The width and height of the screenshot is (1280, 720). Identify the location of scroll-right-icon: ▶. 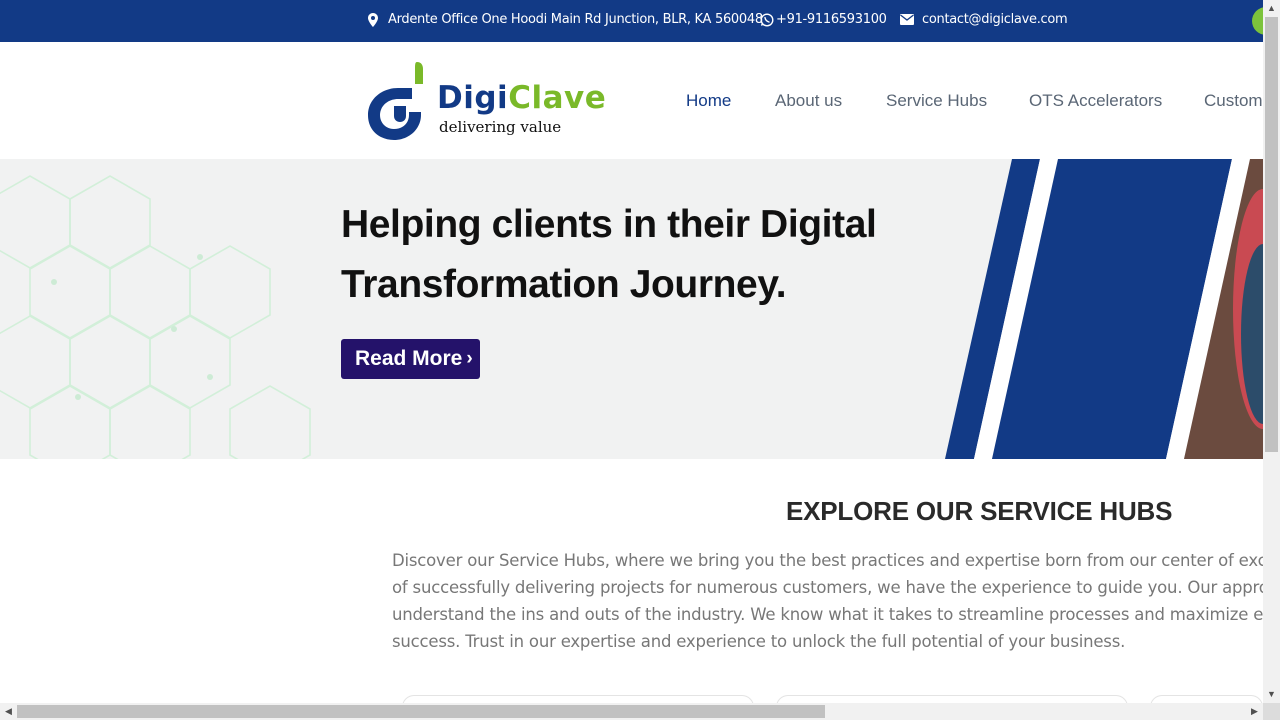
(1254, 711).